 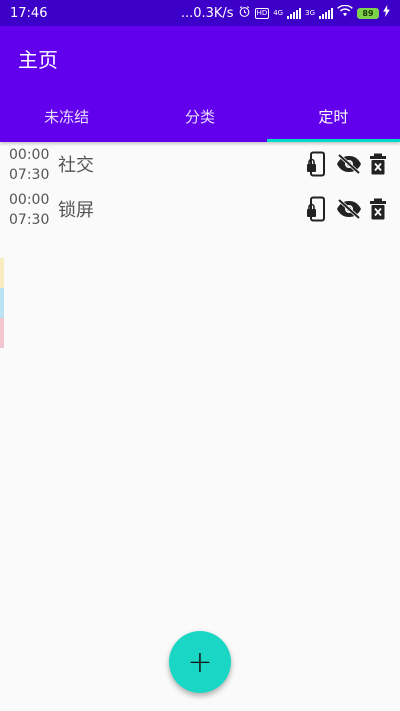 What do you see at coordinates (262, 13) in the screenshot?
I see `hd-badge: HD` at bounding box center [262, 13].